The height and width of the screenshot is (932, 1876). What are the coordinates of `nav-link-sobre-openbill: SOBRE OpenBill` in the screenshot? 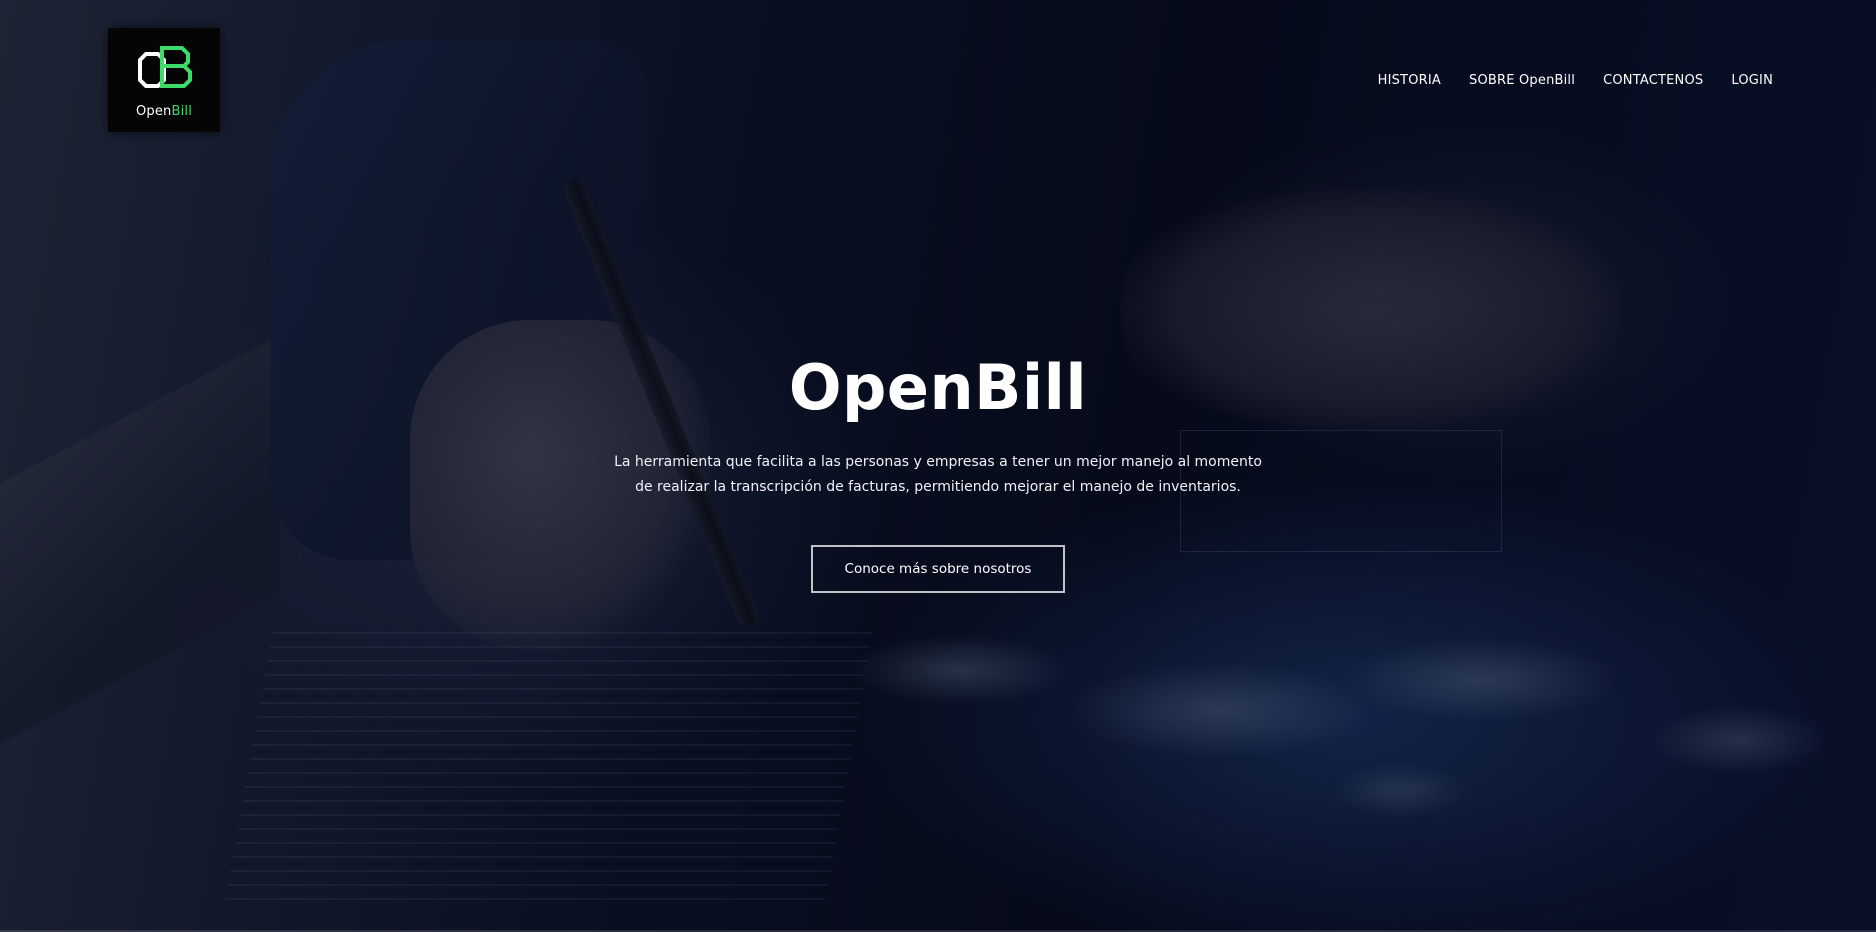 It's located at (1522, 80).